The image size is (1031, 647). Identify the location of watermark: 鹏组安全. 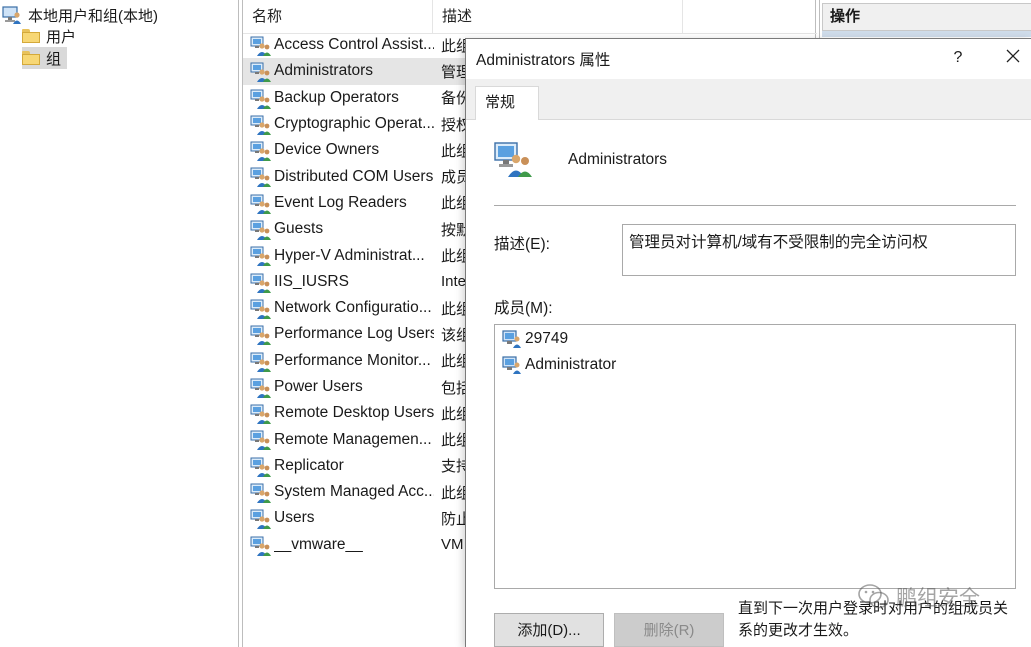
(919, 597).